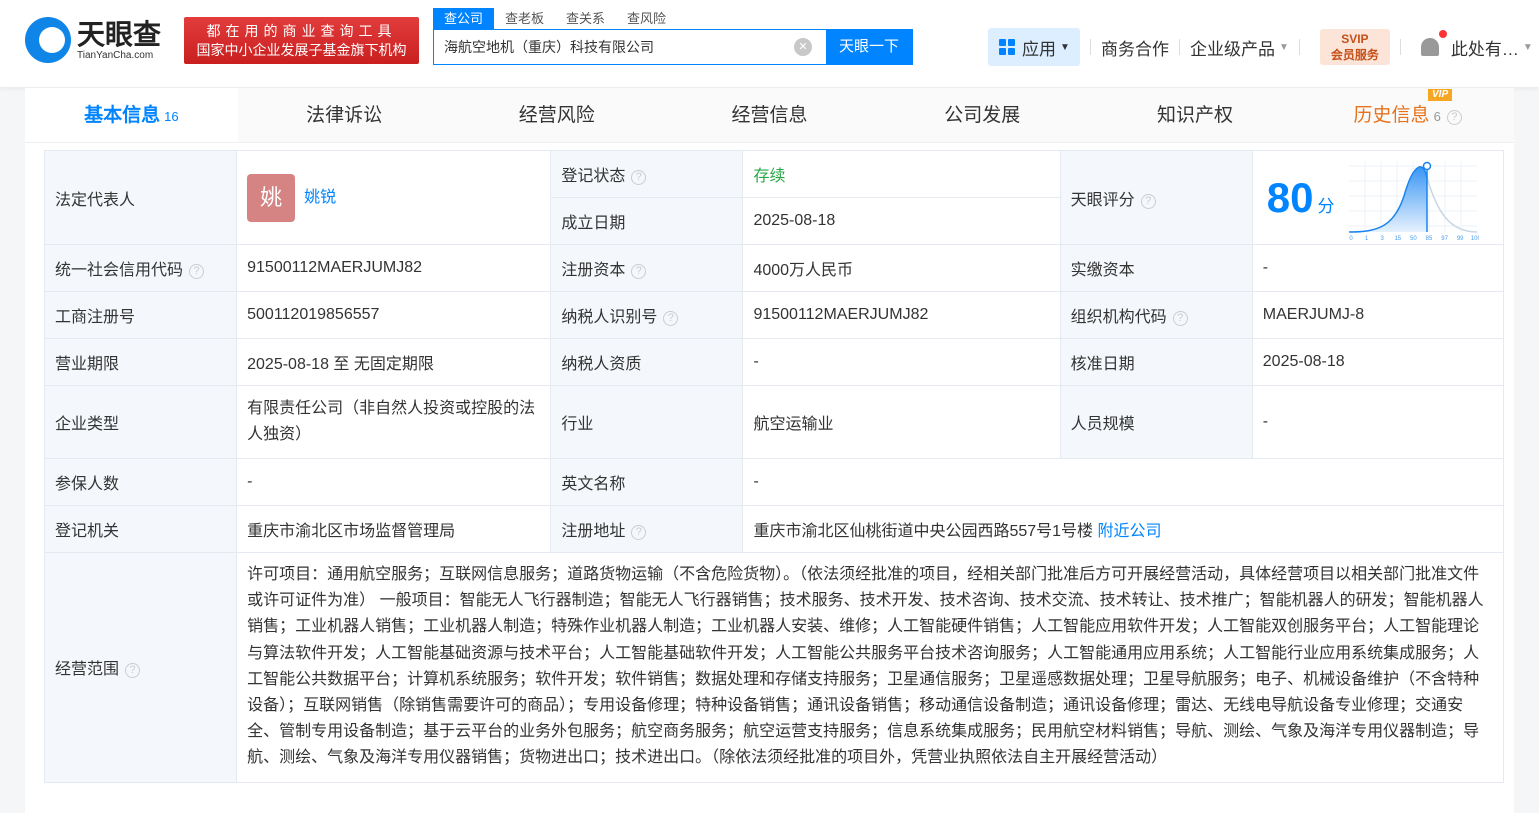  Describe the element at coordinates (1039, 49) in the screenshot. I see `apps-label: 应用` at that location.